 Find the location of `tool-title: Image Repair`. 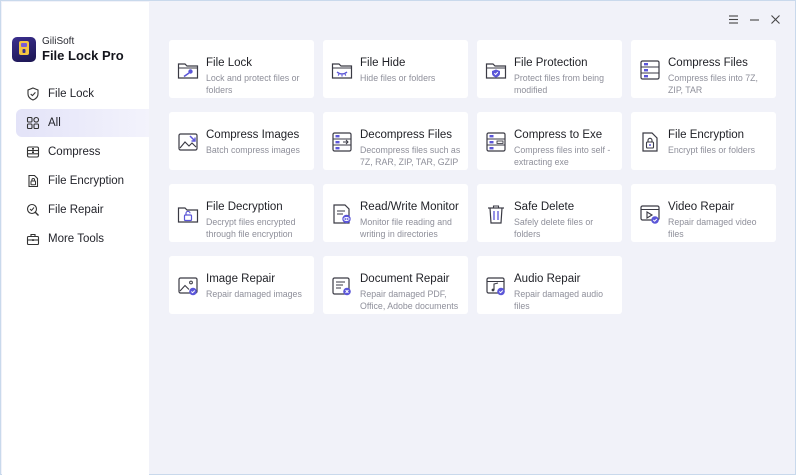

tool-title: Image Repair is located at coordinates (241, 279).